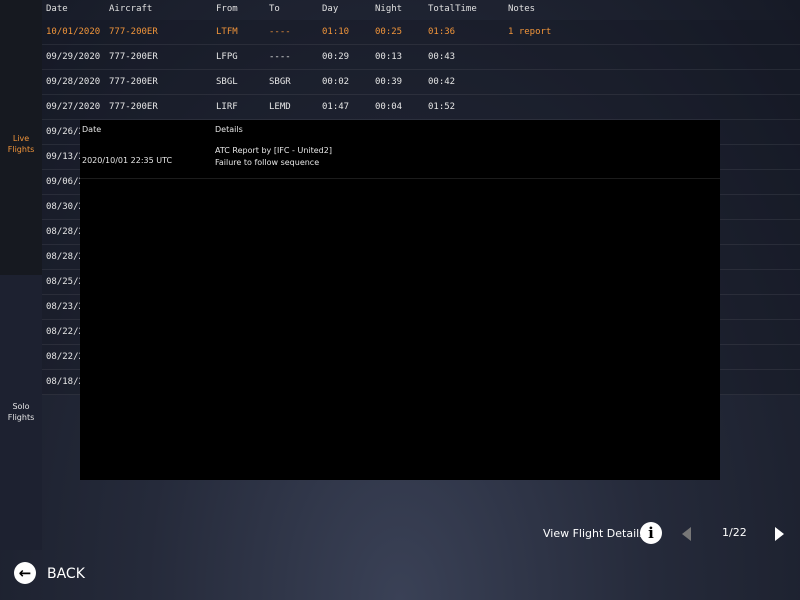 Image resolution: width=800 pixels, height=600 pixels. I want to click on sidebar-tab-live-flights: Live Flights, so click(21, 137).